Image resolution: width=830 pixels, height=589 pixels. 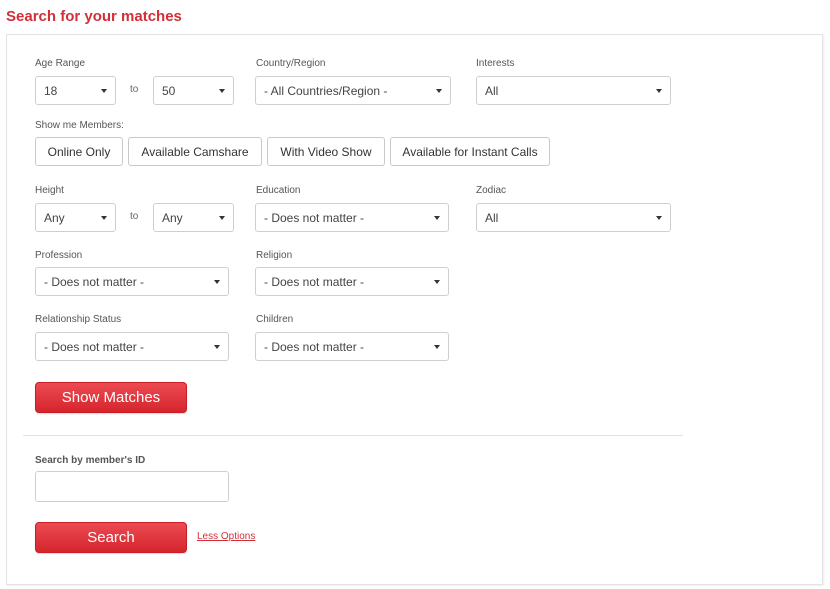 I want to click on religion-select: - Does not matter -, so click(x=352, y=281).